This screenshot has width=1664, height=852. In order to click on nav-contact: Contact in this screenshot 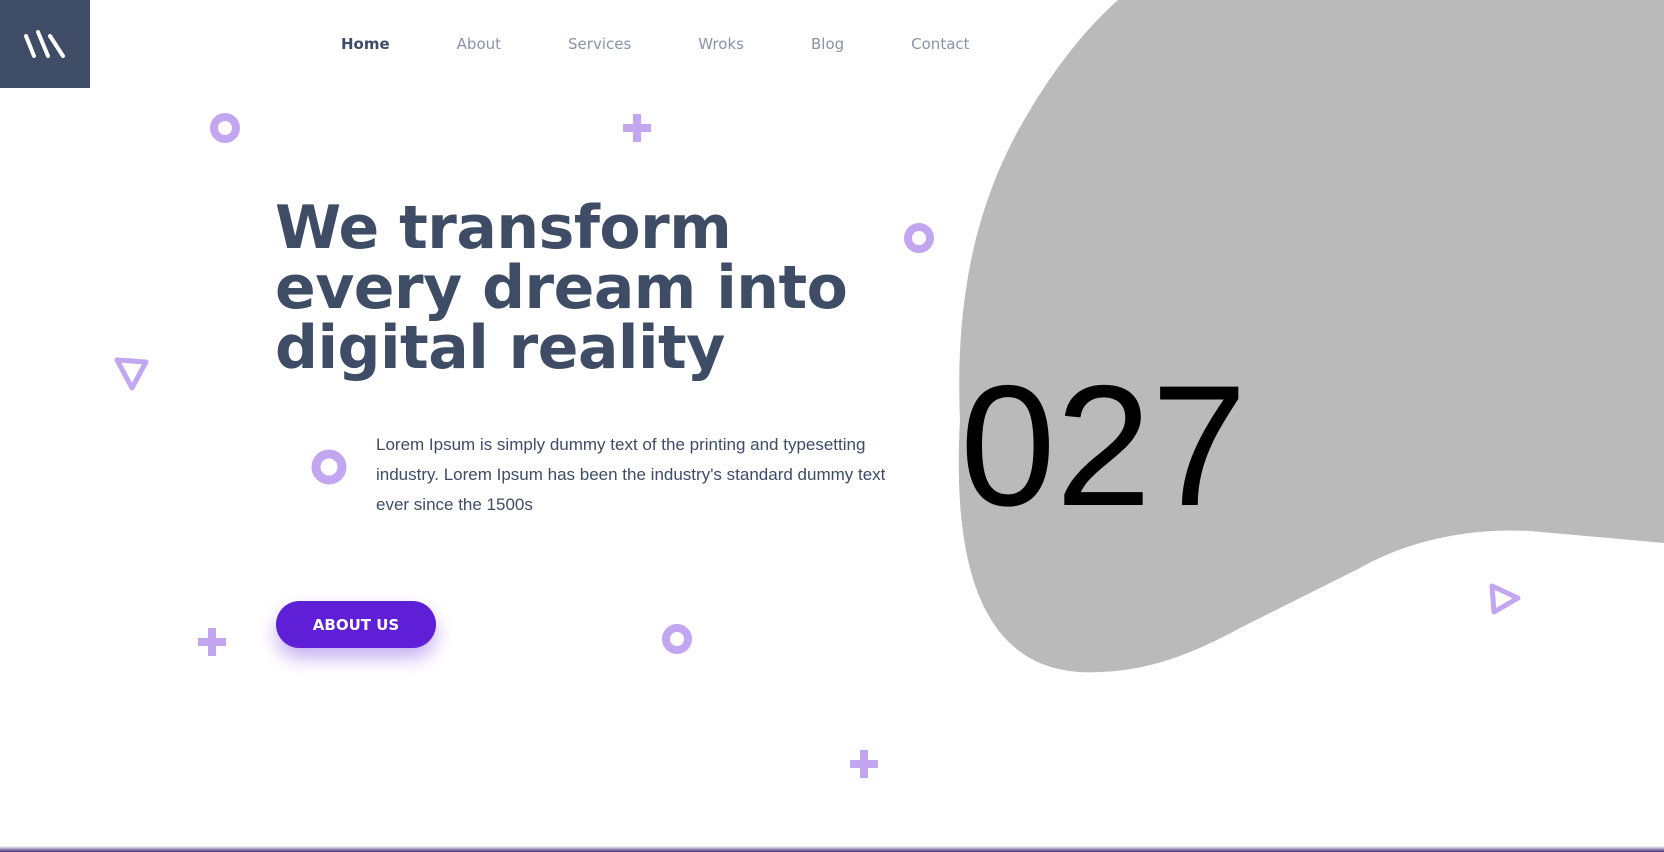, I will do `click(940, 44)`.